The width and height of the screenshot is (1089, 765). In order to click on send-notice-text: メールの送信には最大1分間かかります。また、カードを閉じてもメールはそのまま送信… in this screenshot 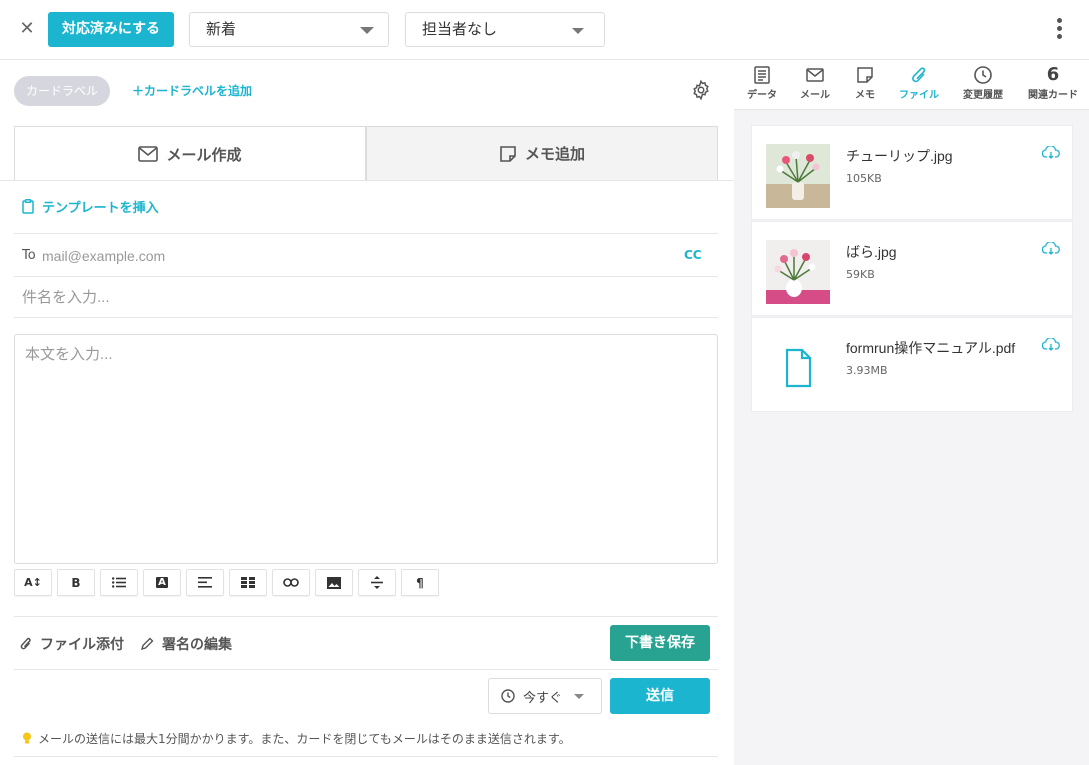, I will do `click(304, 739)`.